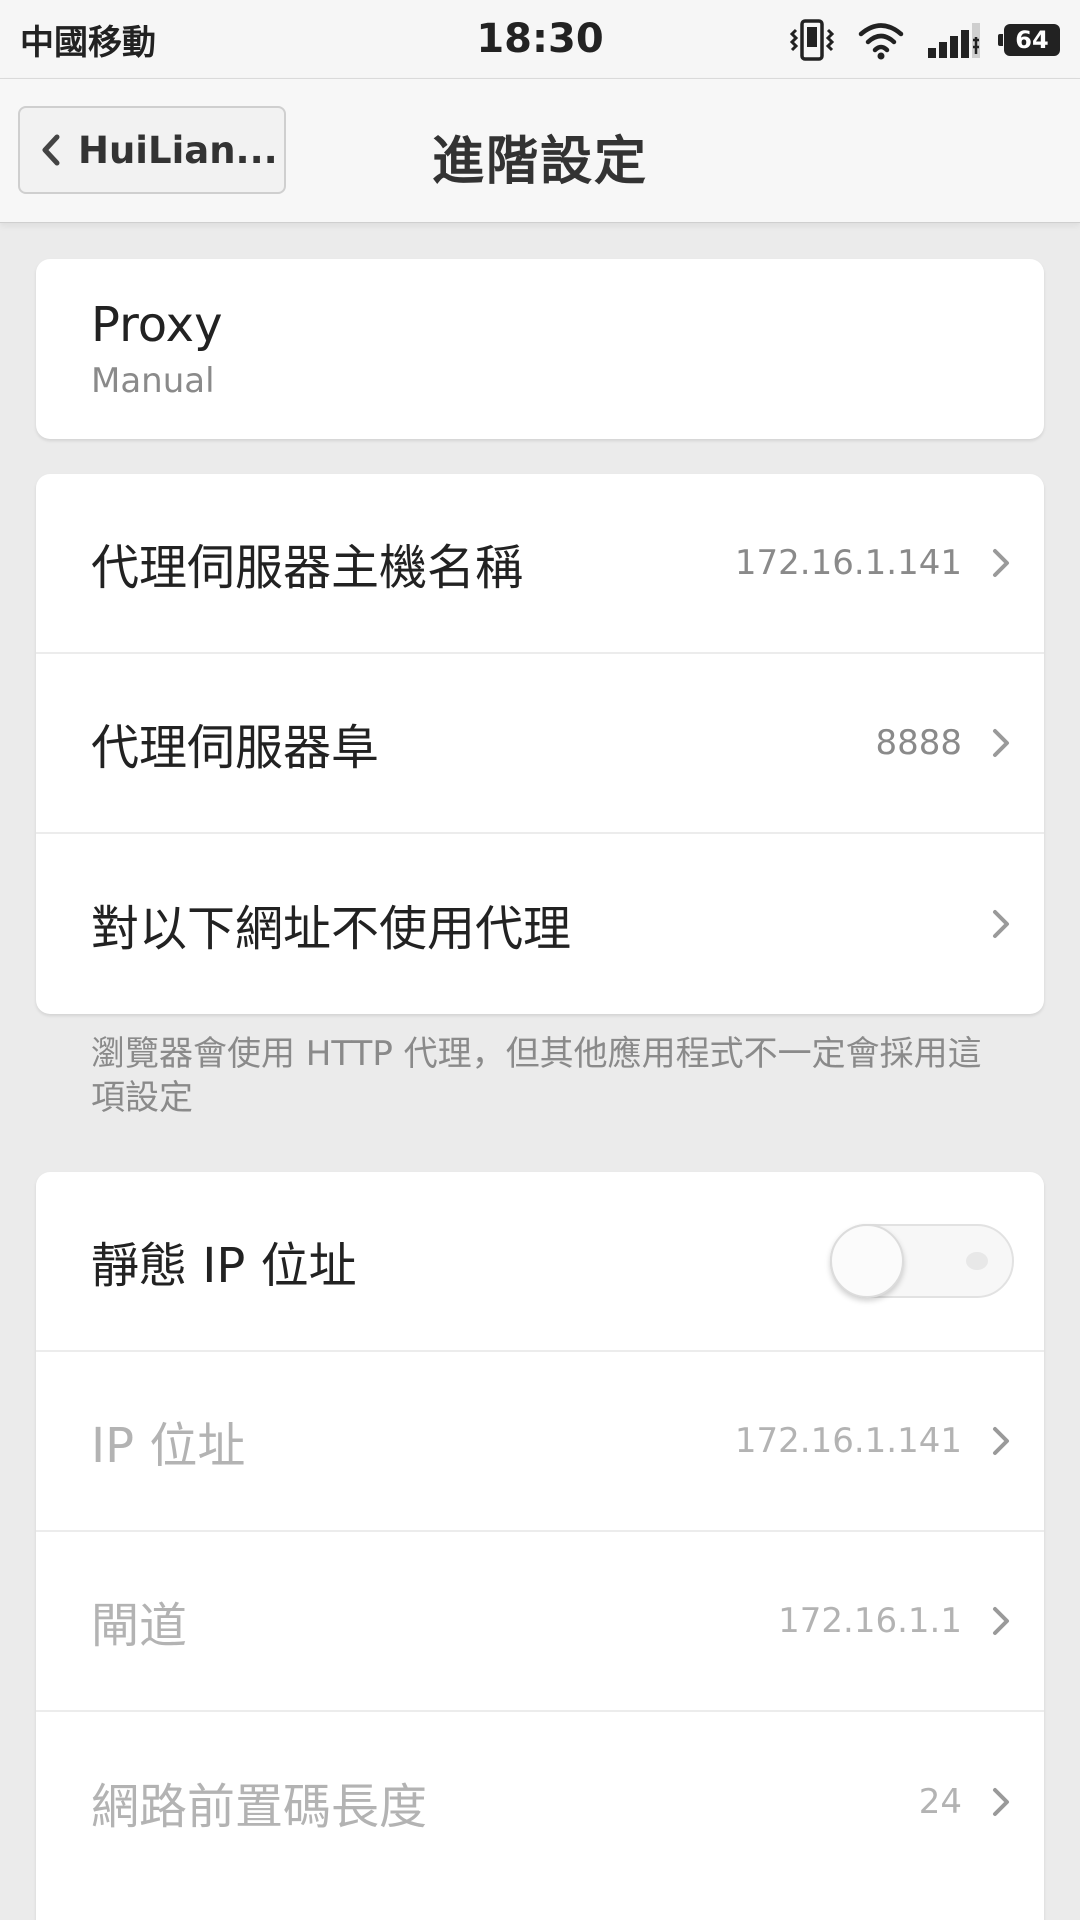  What do you see at coordinates (259, 1807) in the screenshot?
I see `prefix-length-label: 網路前置碼長度` at bounding box center [259, 1807].